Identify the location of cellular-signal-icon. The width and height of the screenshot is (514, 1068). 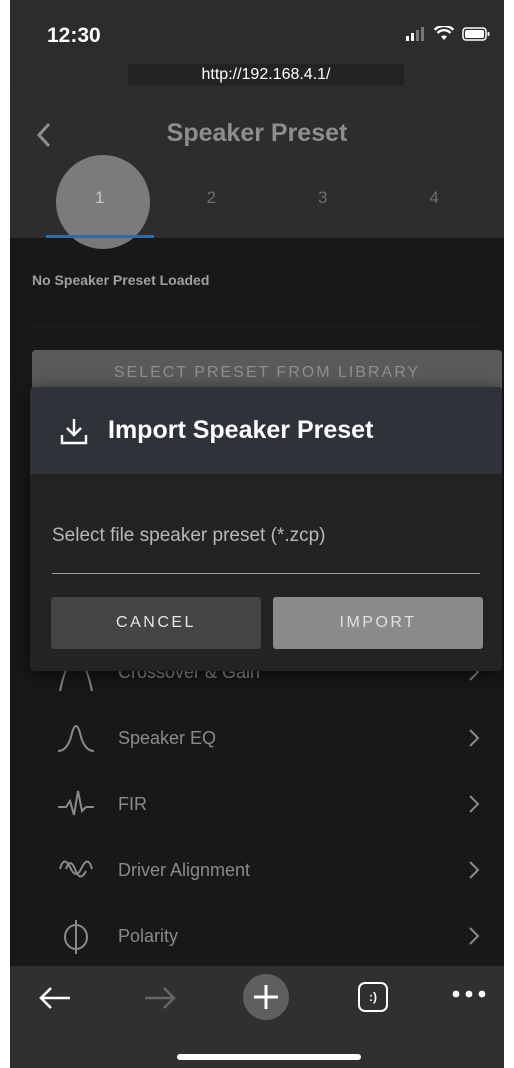
(415, 33).